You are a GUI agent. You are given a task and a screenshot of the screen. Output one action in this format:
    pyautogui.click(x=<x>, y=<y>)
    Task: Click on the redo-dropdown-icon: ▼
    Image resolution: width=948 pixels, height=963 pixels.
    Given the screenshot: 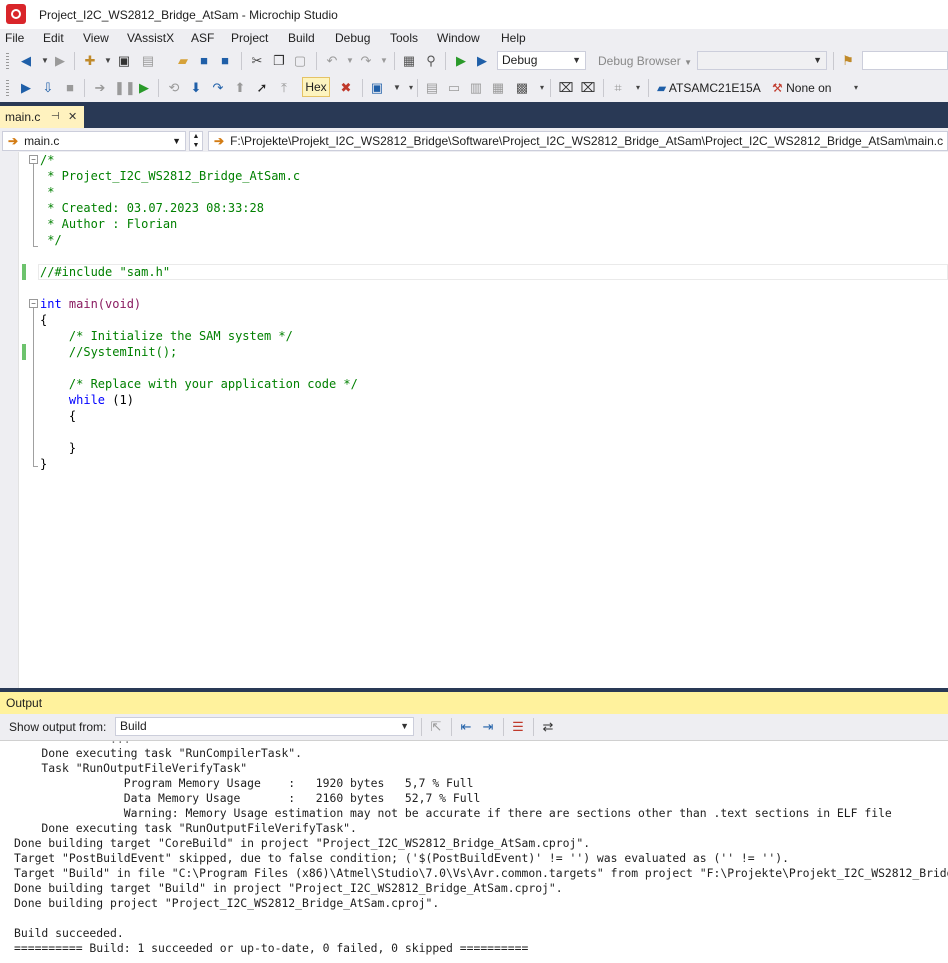 What is the action you would take?
    pyautogui.click(x=384, y=61)
    